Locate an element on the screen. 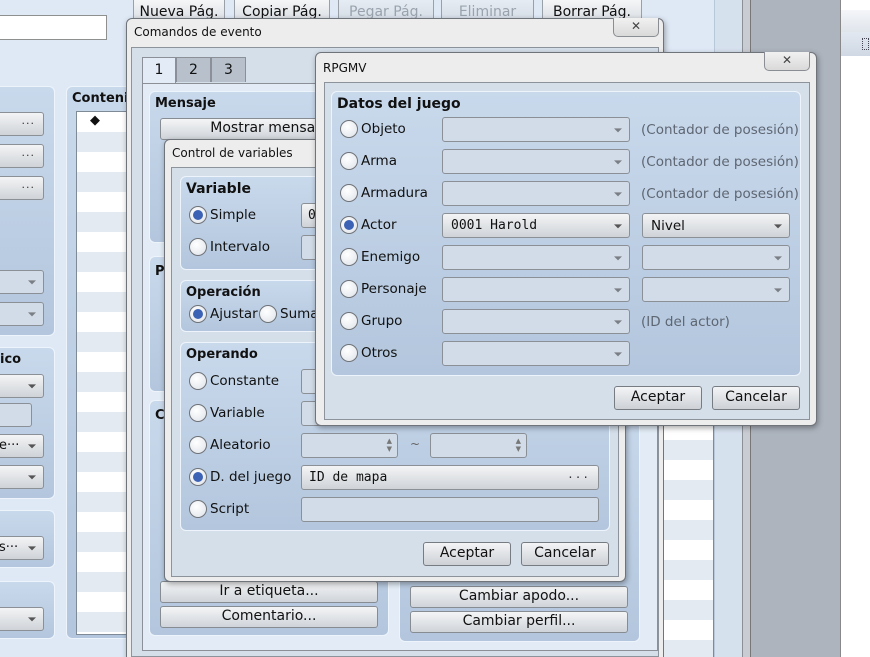 The width and height of the screenshot is (870, 657). game-data-group-title: Datos del juego is located at coordinates (399, 104).